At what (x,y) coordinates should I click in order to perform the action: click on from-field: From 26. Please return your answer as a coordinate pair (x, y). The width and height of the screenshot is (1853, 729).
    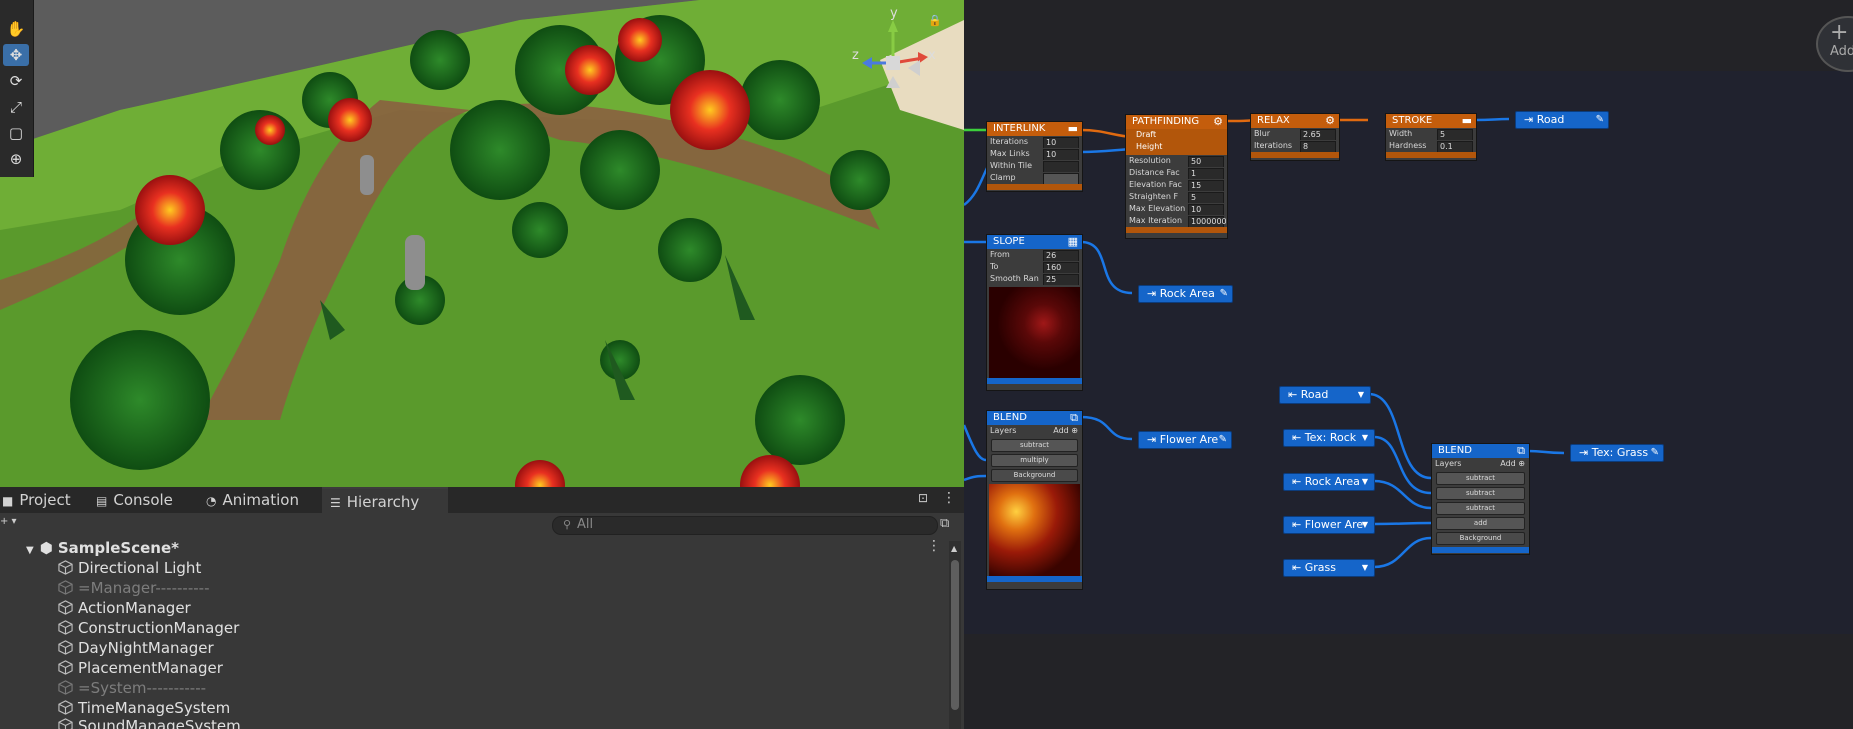
    Looking at the image, I should click on (1034, 255).